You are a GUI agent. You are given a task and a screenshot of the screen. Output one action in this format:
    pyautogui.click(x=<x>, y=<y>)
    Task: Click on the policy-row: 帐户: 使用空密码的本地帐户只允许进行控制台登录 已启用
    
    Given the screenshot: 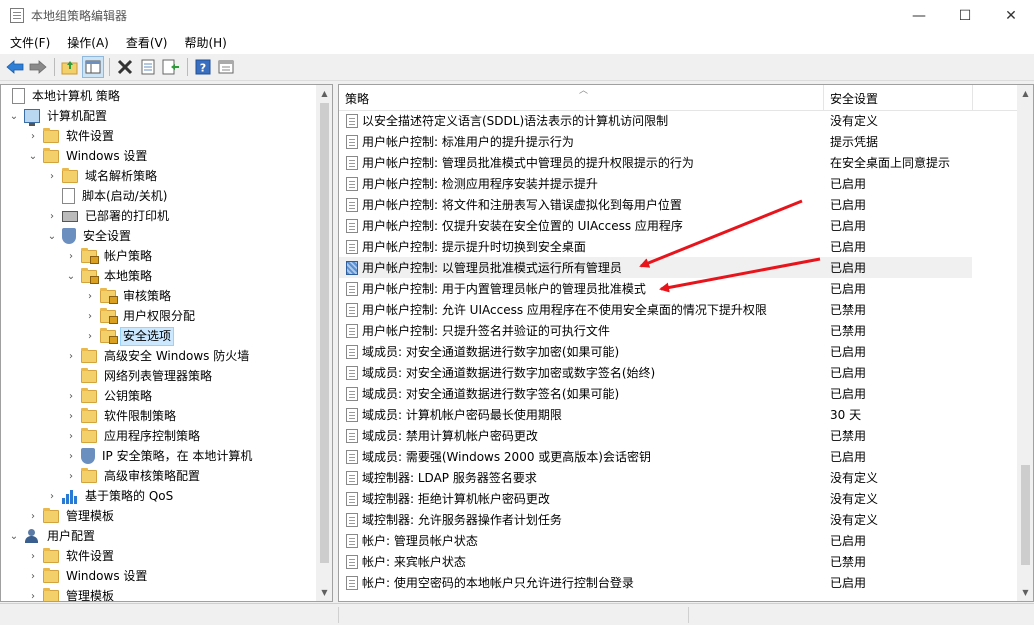 What is the action you would take?
    pyautogui.click(x=655, y=582)
    